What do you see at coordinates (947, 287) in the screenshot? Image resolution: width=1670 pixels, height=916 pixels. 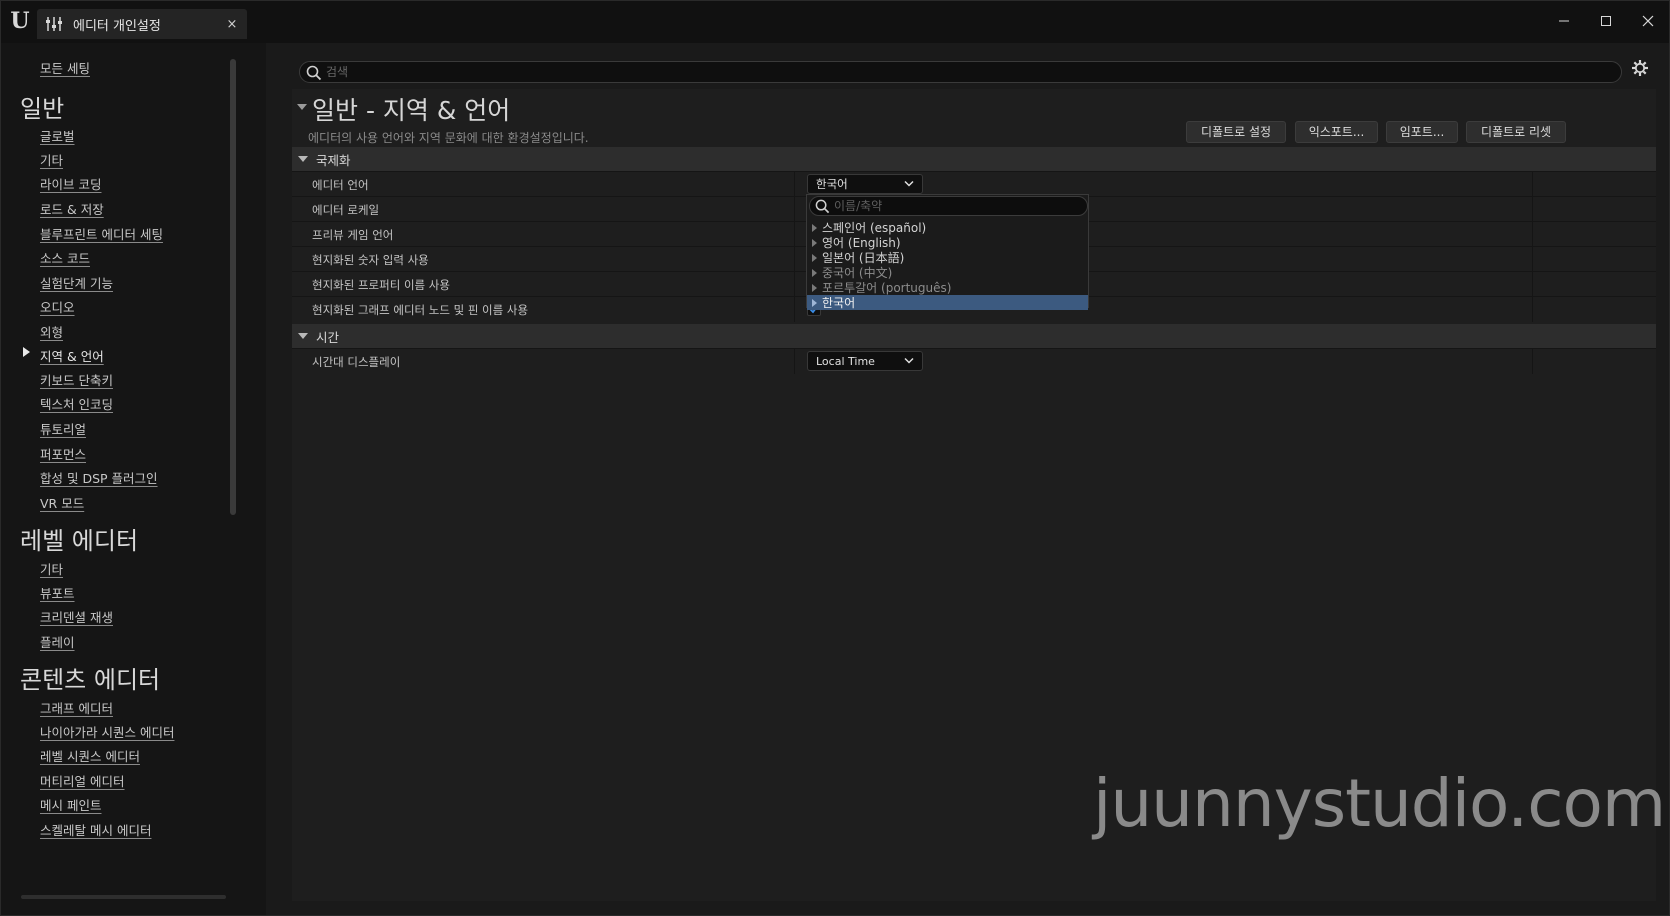 I see `language-option-portuguese: 포르투갈어 (português)` at bounding box center [947, 287].